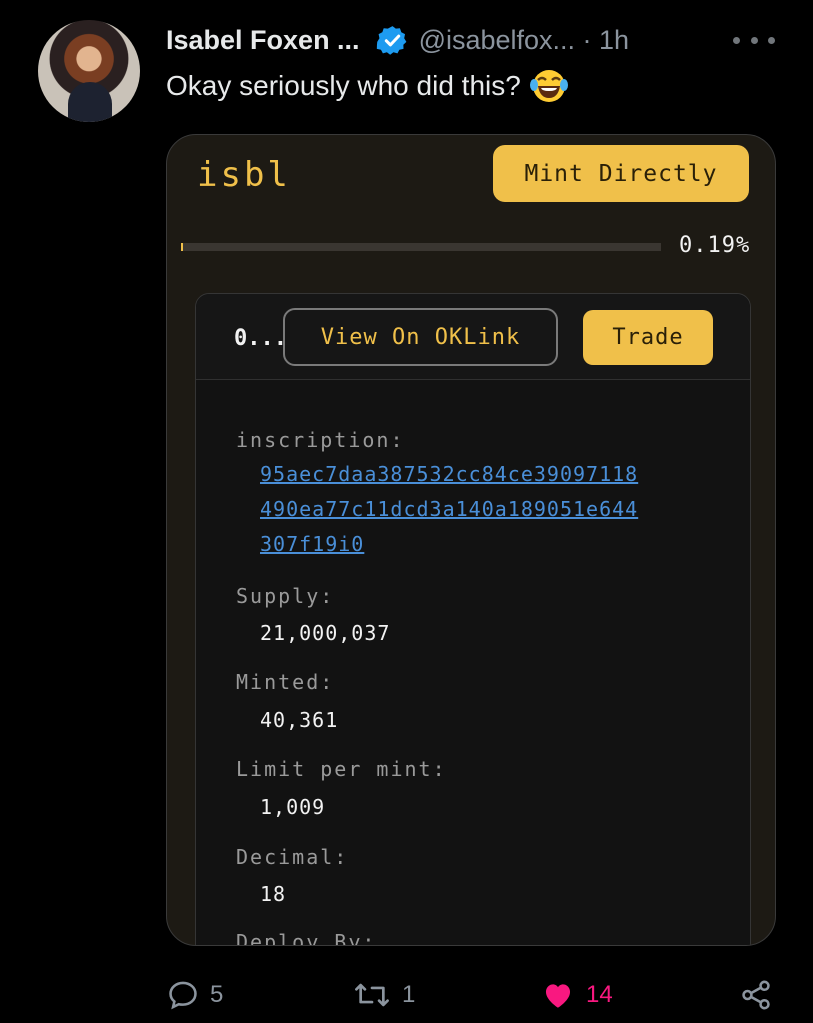  Describe the element at coordinates (306, 938) in the screenshot. I see `deploy-by-label: Deploy By:` at that location.